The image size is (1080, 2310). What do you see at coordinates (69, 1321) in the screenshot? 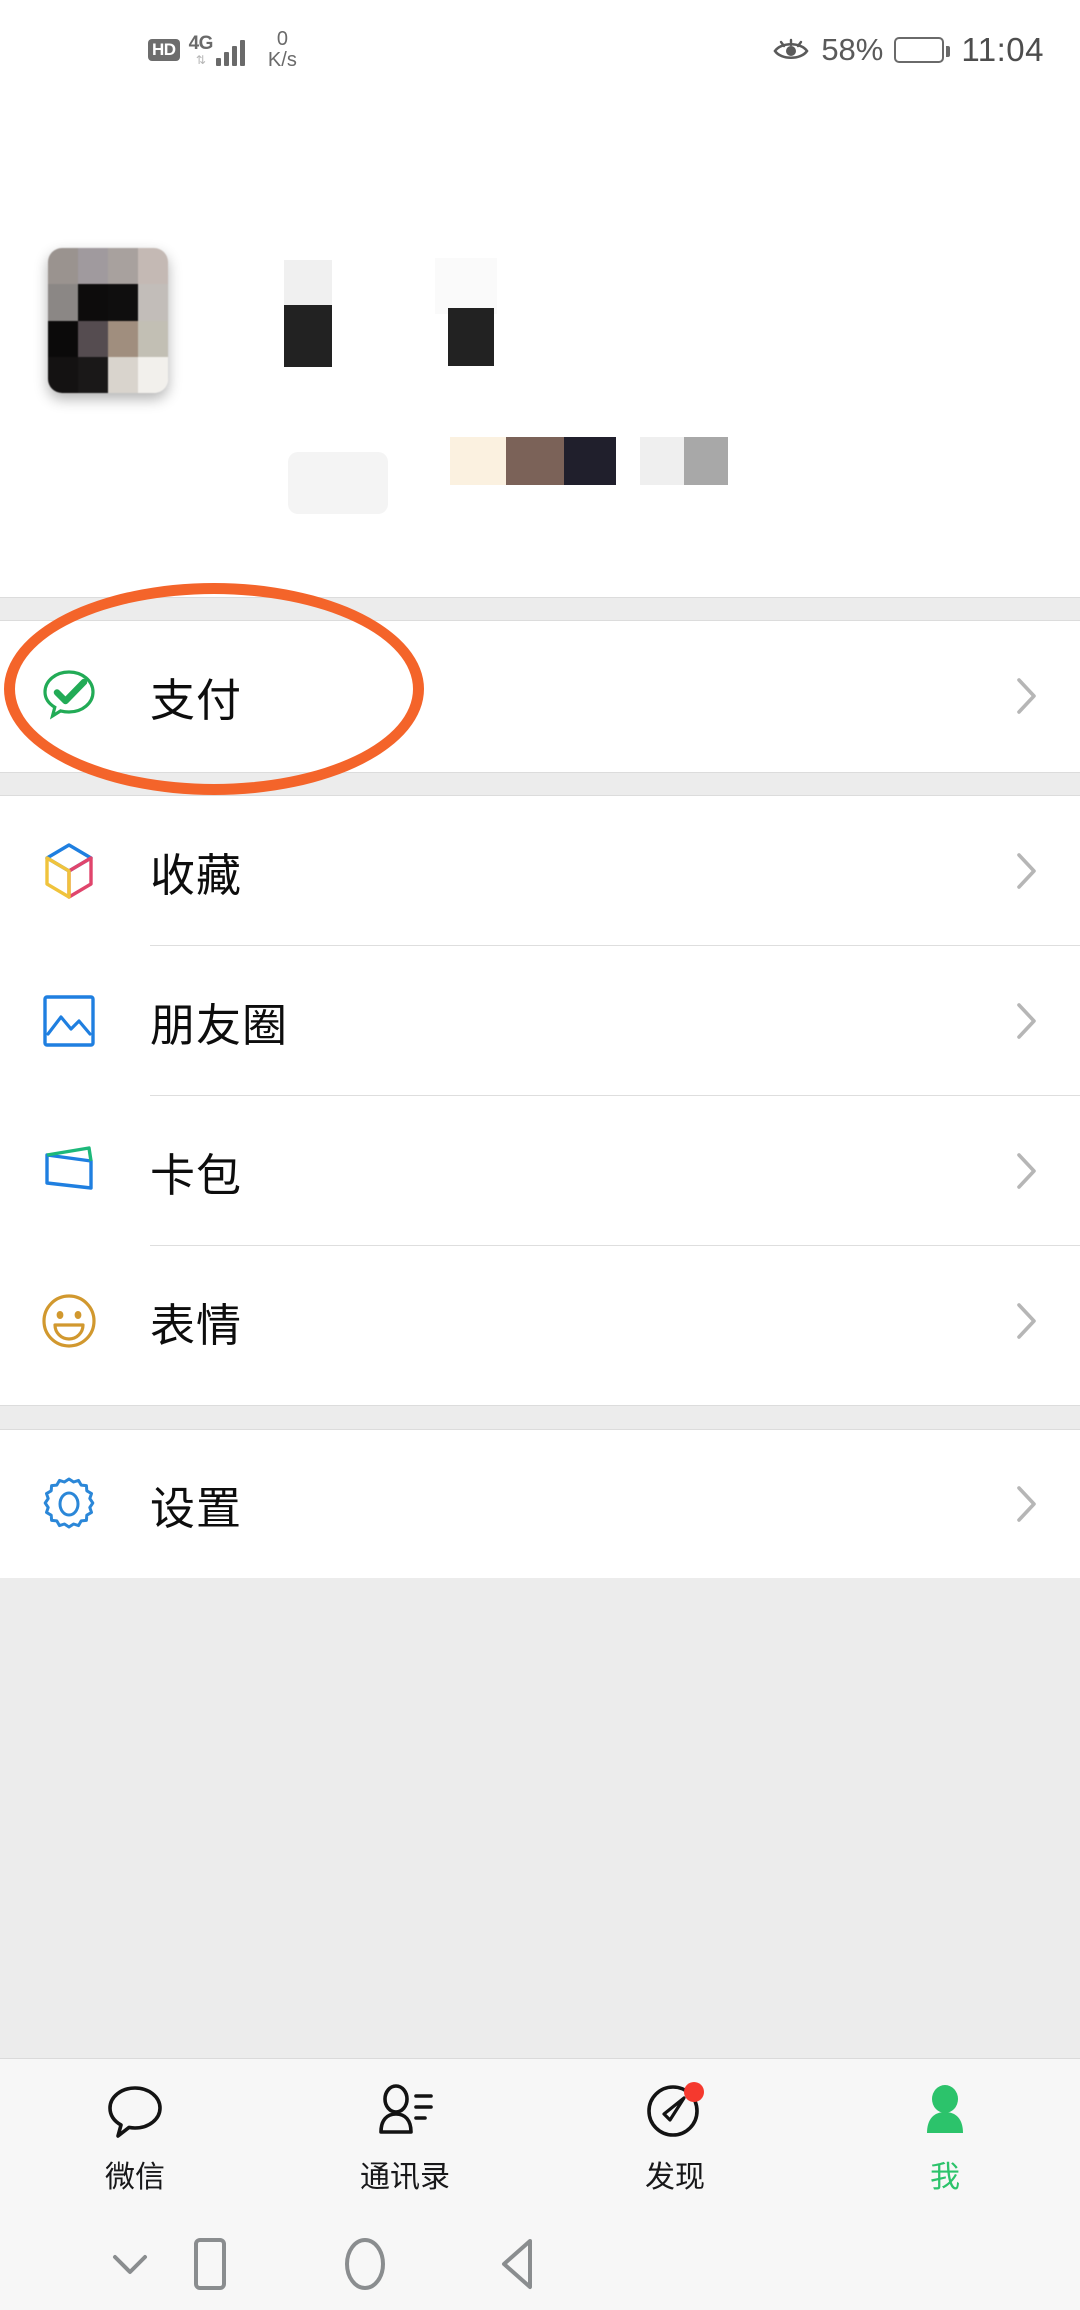
I see `stickers-smiley-icon` at bounding box center [69, 1321].